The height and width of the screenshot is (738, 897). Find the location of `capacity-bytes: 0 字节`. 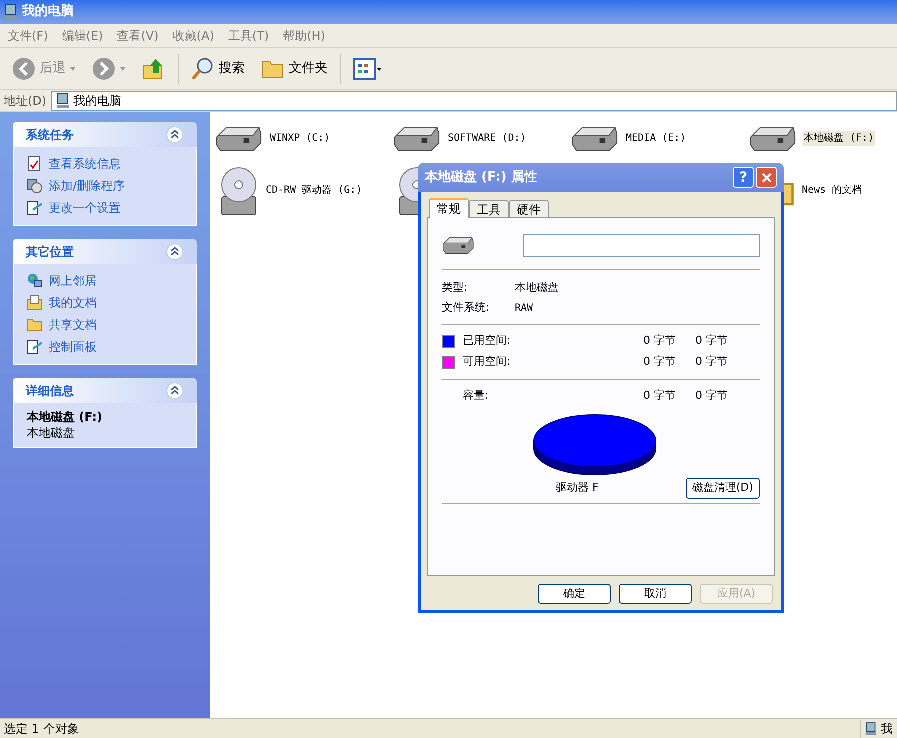

capacity-bytes: 0 字节 is located at coordinates (659, 396).